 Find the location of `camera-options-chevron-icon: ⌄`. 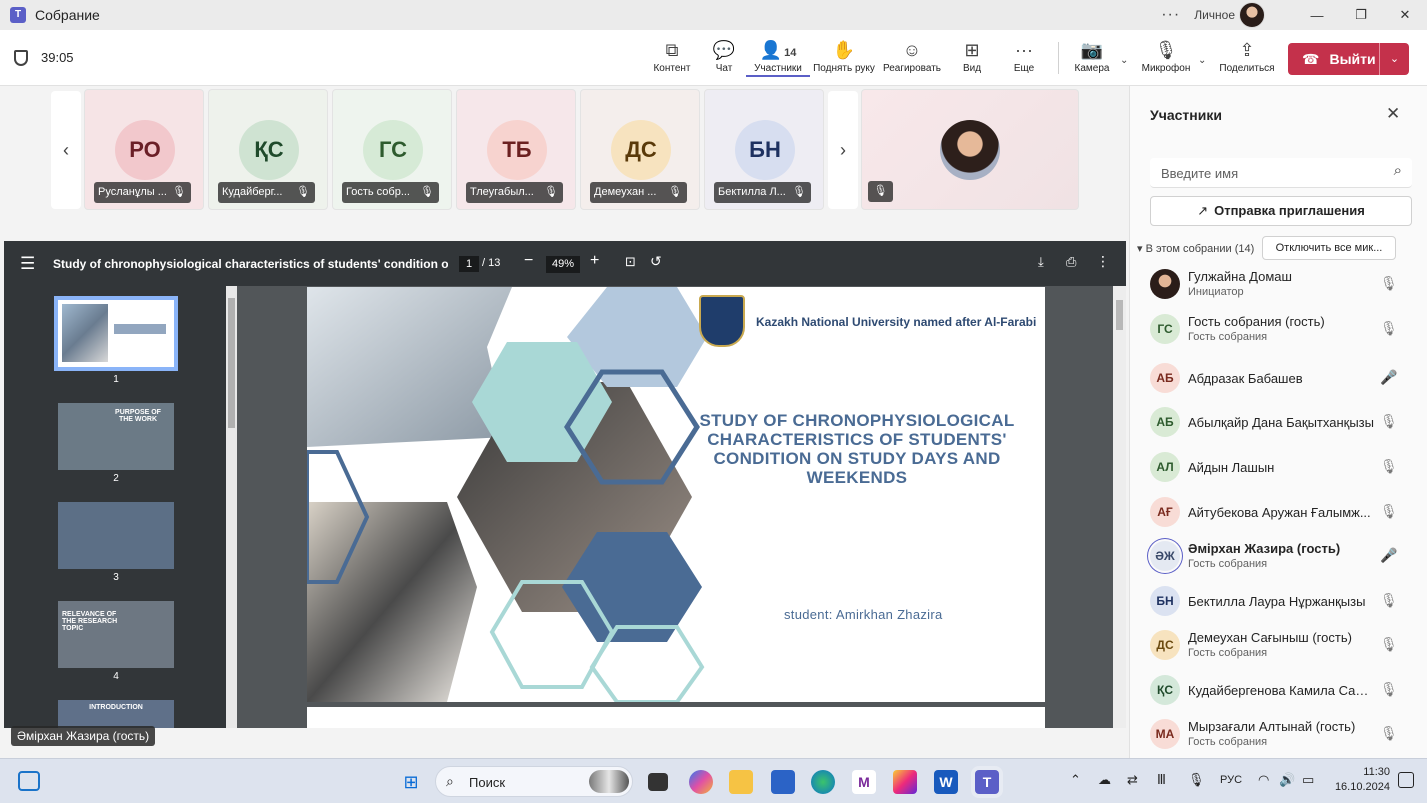

camera-options-chevron-icon: ⌄ is located at coordinates (1124, 60).